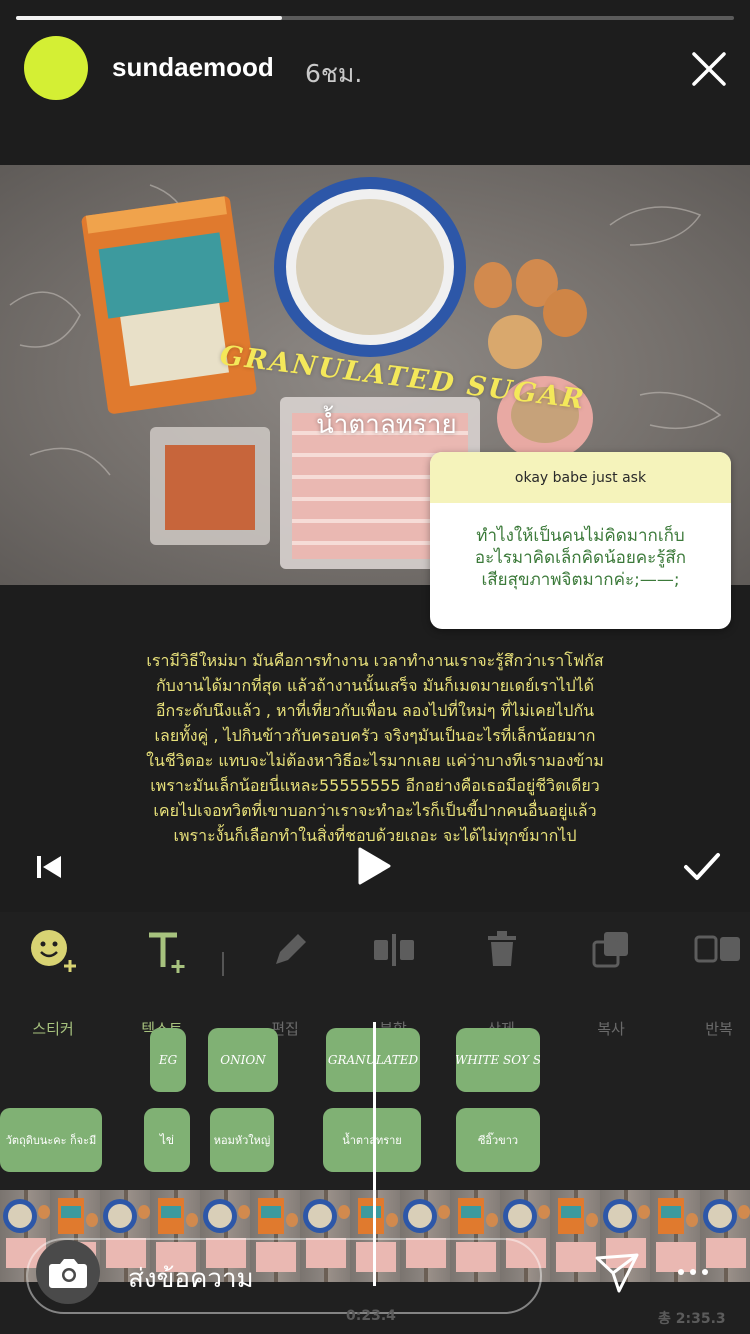 The image size is (750, 1334). What do you see at coordinates (502, 949) in the screenshot?
I see `trash-icon` at bounding box center [502, 949].